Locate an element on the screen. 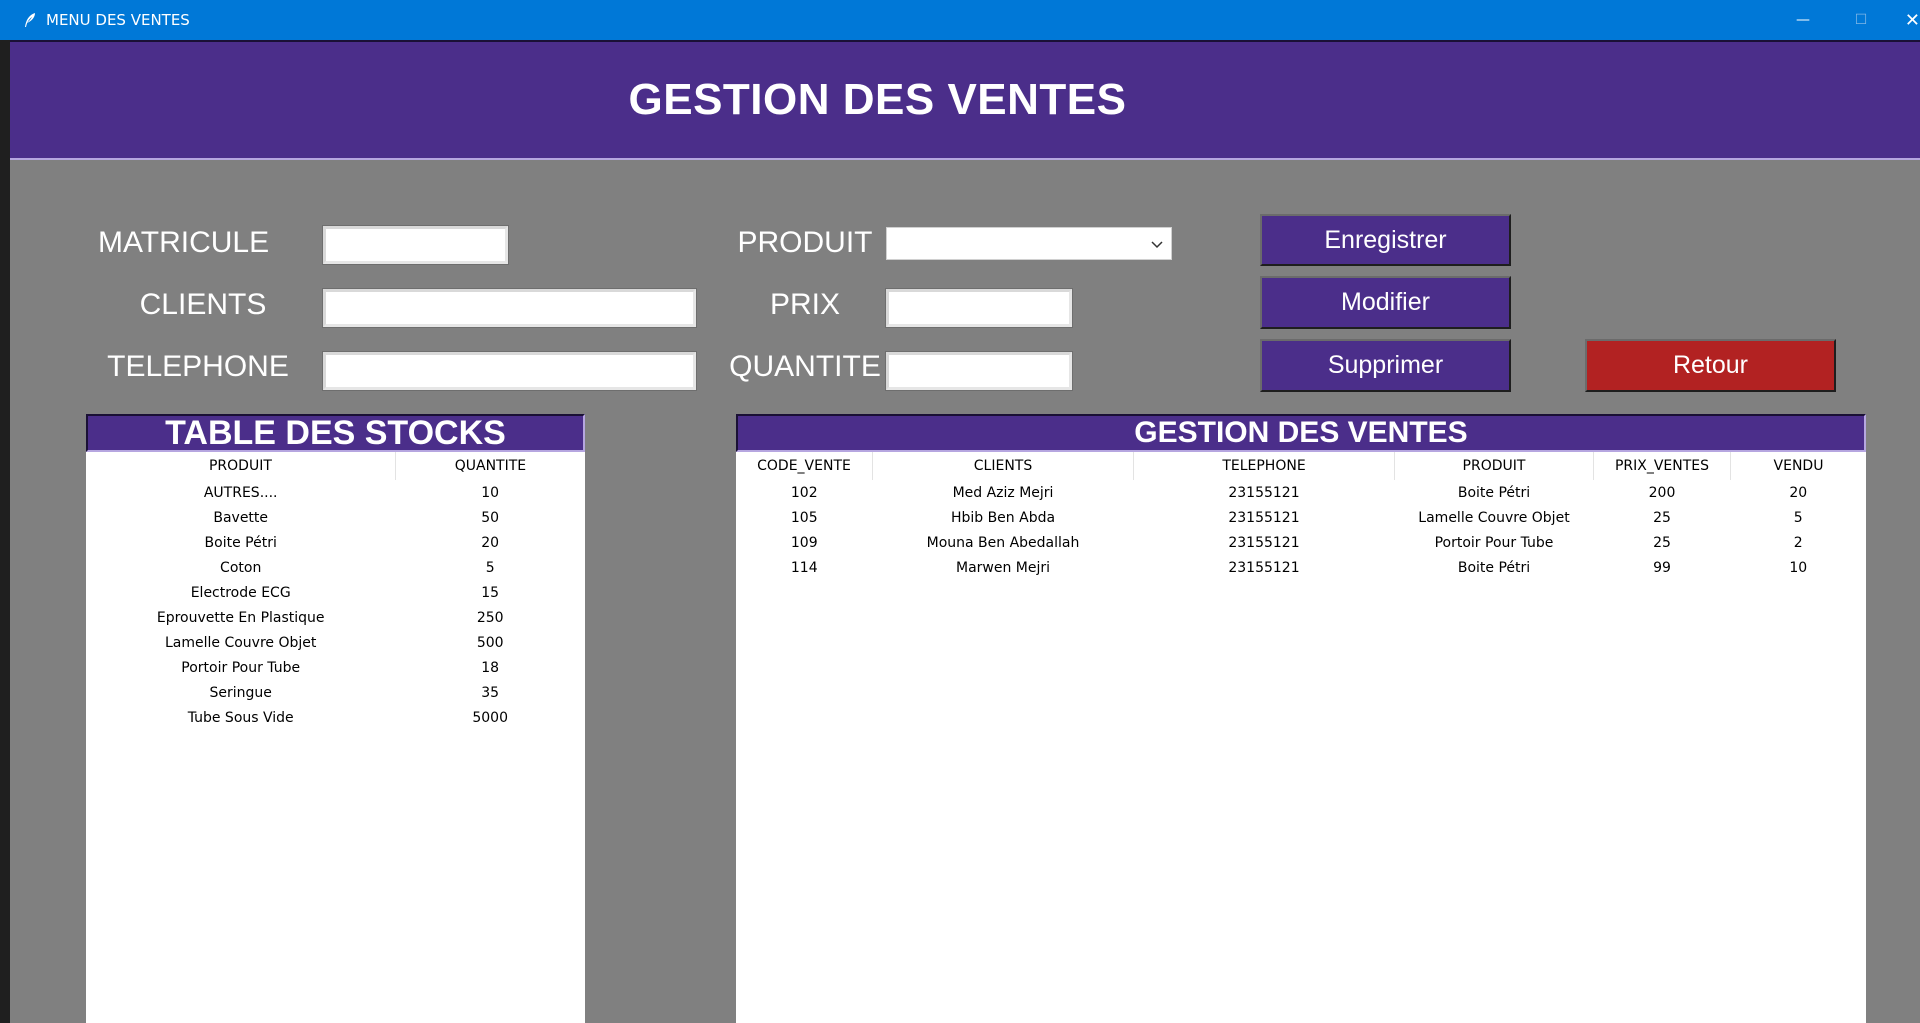 The height and width of the screenshot is (1023, 1920). window-title: MENU DES VENTES is located at coordinates (118, 20).